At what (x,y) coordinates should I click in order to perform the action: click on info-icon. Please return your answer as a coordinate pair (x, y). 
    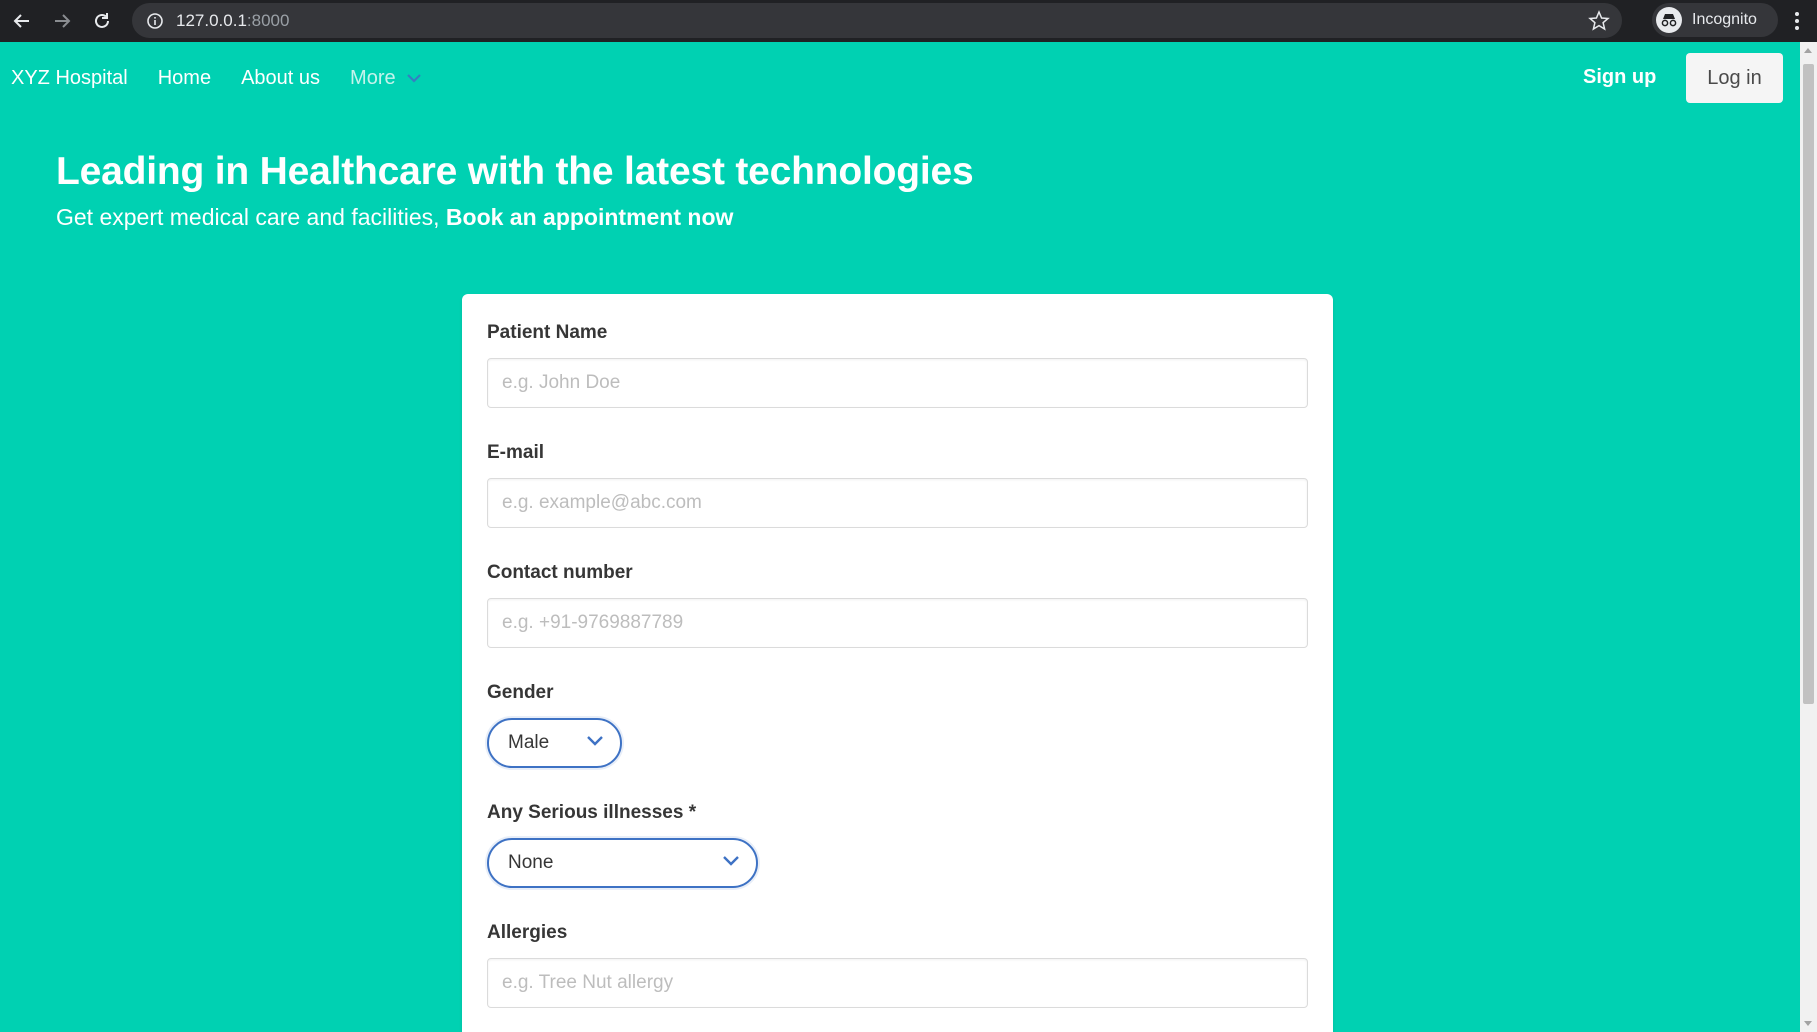
    Looking at the image, I should click on (155, 21).